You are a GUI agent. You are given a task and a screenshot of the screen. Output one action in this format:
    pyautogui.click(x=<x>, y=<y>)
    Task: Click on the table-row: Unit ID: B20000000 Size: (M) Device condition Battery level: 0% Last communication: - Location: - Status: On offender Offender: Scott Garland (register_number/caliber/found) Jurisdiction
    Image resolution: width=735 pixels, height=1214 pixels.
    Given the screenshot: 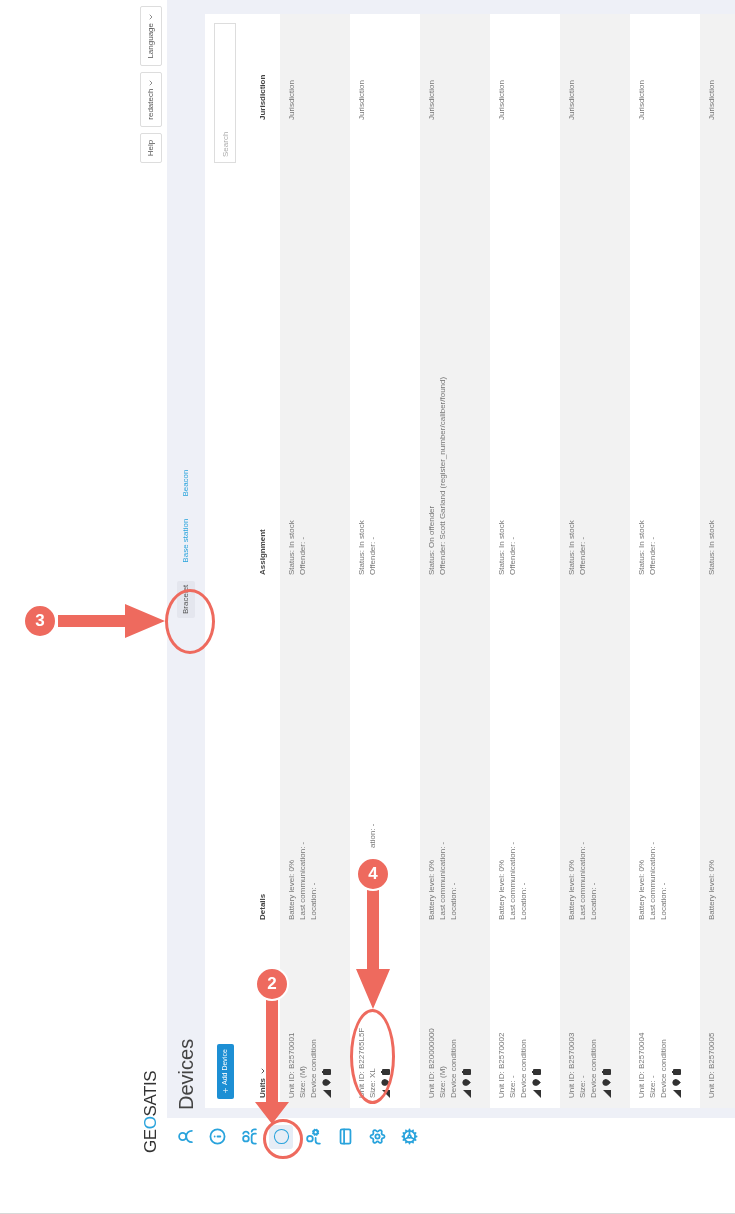 What is the action you would take?
    pyautogui.click(x=455, y=561)
    